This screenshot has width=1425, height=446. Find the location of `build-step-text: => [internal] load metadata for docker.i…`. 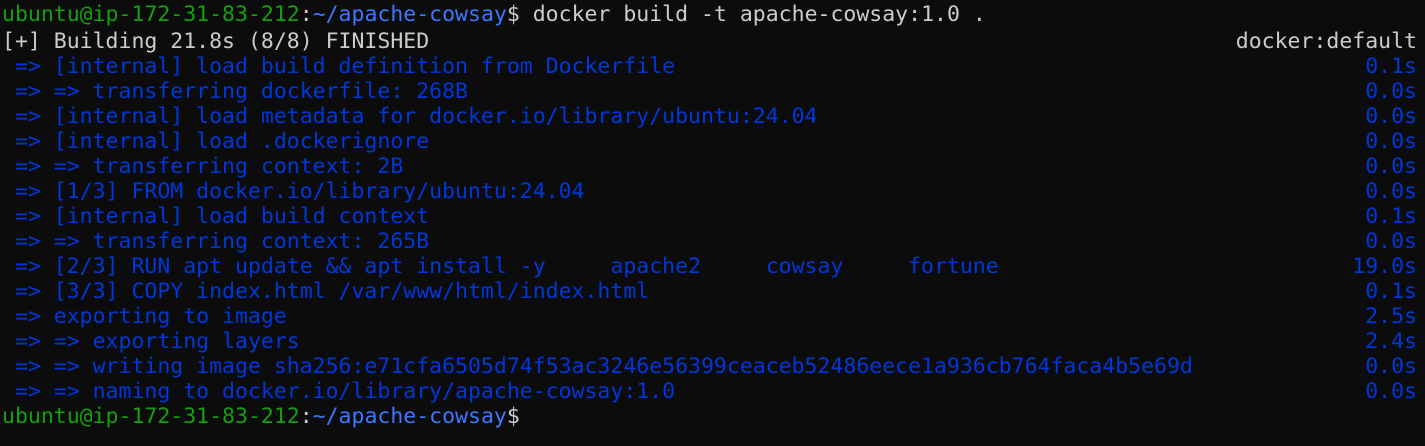

build-step-text: => [internal] load metadata for docker.i… is located at coordinates (410, 116).